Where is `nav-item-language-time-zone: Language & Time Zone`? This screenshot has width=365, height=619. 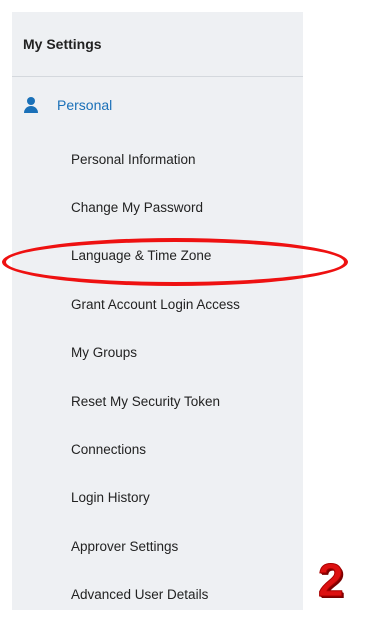
nav-item-language-time-zone: Language & Time Zone is located at coordinates (157, 256).